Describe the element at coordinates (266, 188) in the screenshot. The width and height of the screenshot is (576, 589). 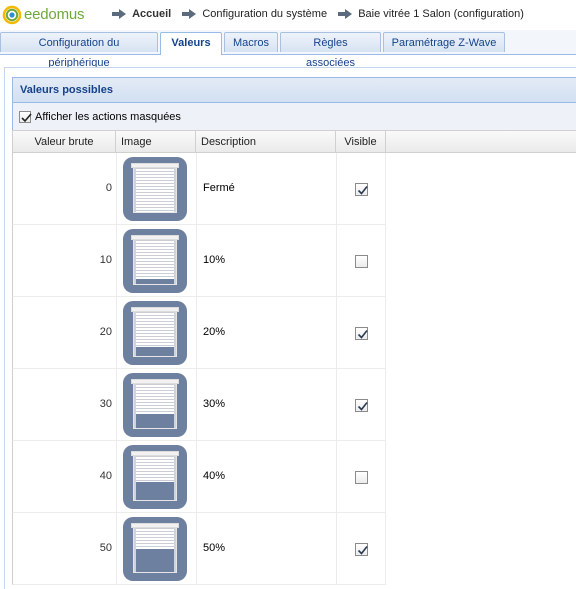
I see `description-cell: Fermé` at that location.